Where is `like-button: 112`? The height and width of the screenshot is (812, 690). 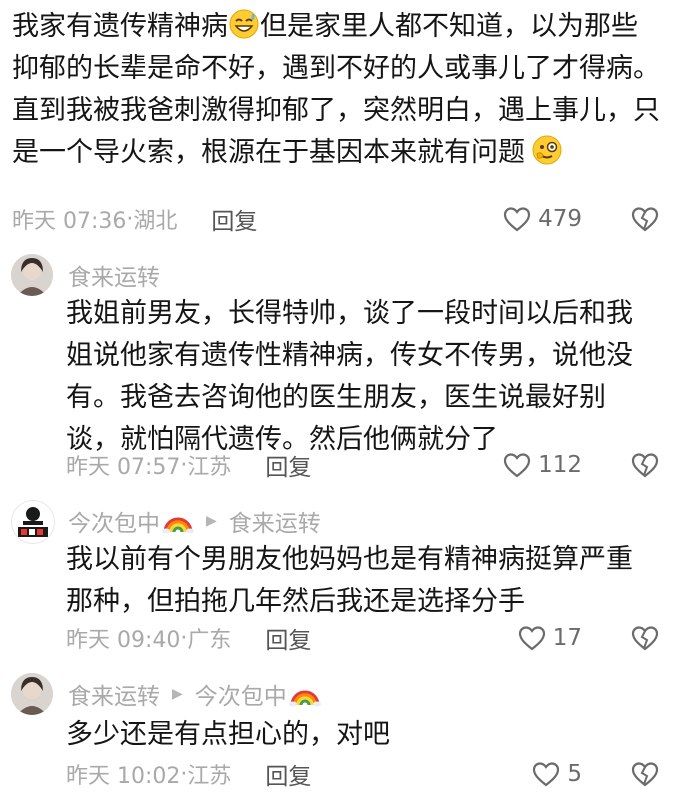
like-button: 112 is located at coordinates (542, 465).